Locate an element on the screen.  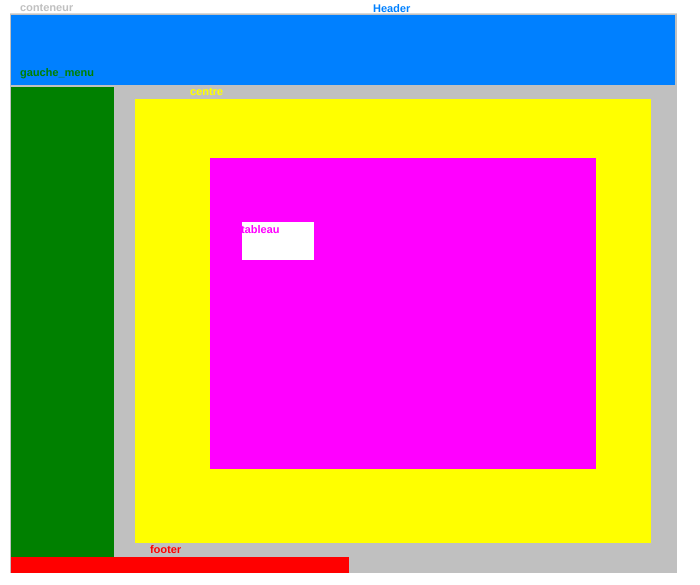
region-label: gauche_menu is located at coordinates (57, 73).